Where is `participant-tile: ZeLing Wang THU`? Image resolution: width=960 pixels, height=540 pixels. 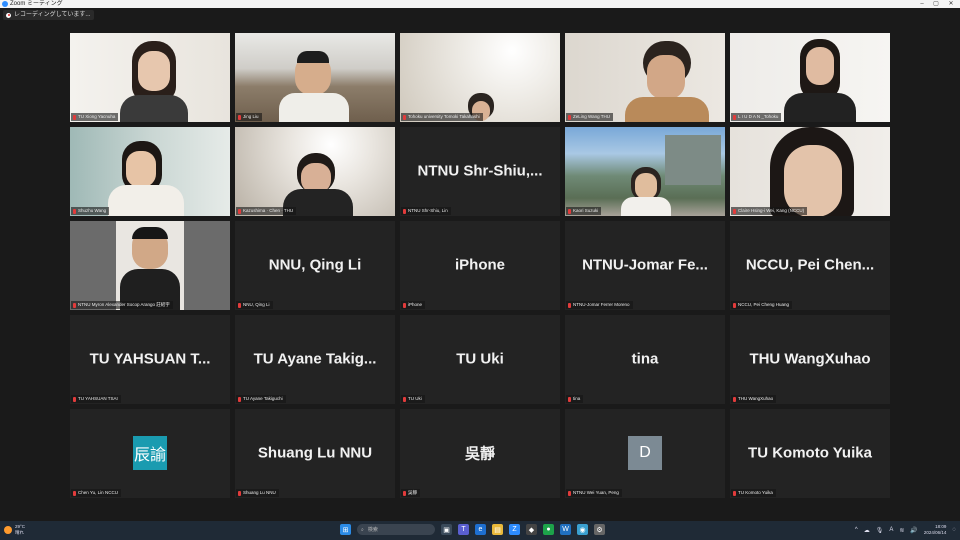 participant-tile: ZeLing Wang THU is located at coordinates (645, 77).